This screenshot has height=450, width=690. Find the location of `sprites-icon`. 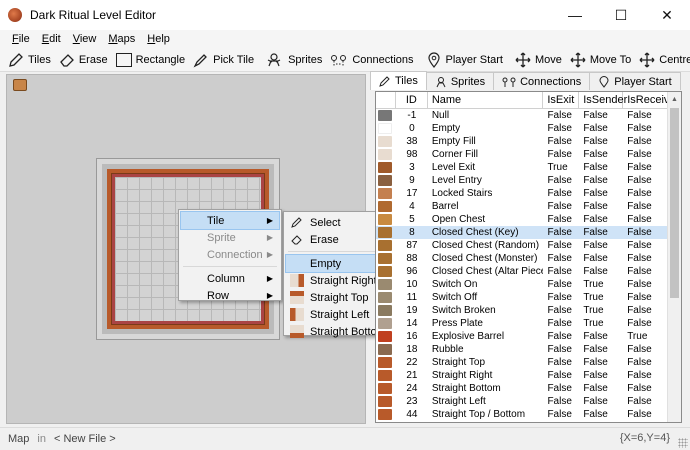

sprites-icon is located at coordinates (274, 59).